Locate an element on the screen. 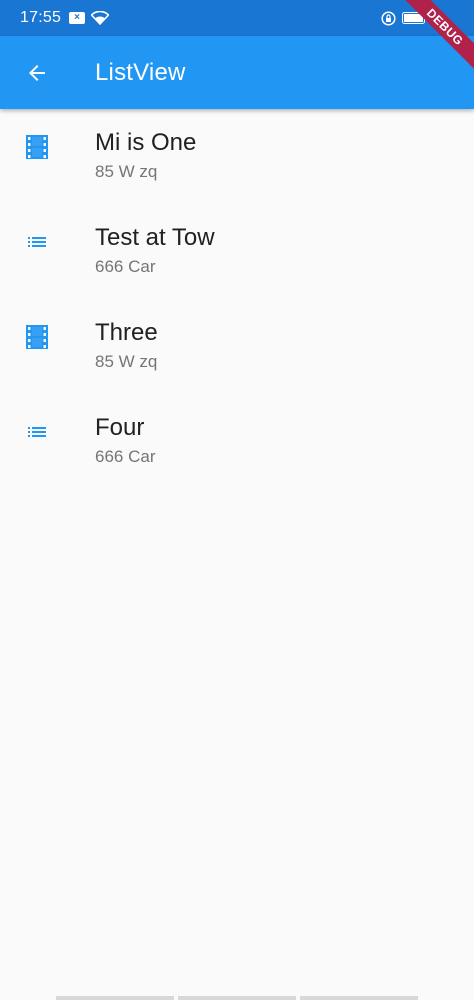 This screenshot has width=474, height=1000. list-item: Mi is One 85 W zq is located at coordinates (237, 156).